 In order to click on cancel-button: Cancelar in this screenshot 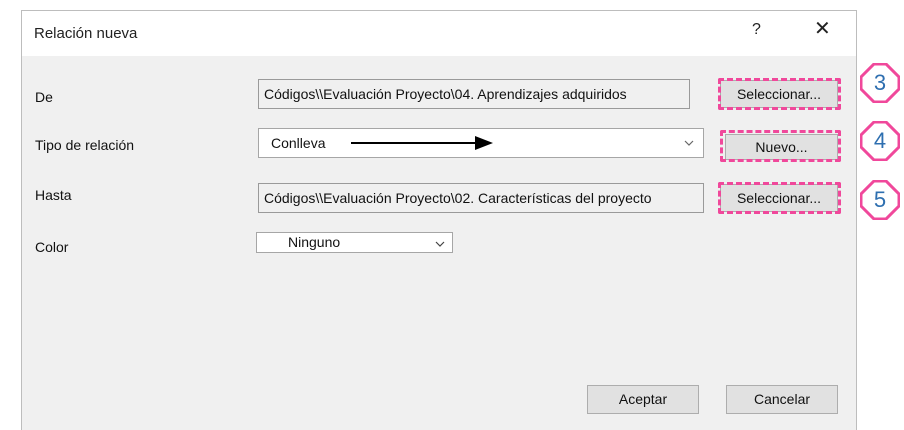, I will do `click(782, 399)`.